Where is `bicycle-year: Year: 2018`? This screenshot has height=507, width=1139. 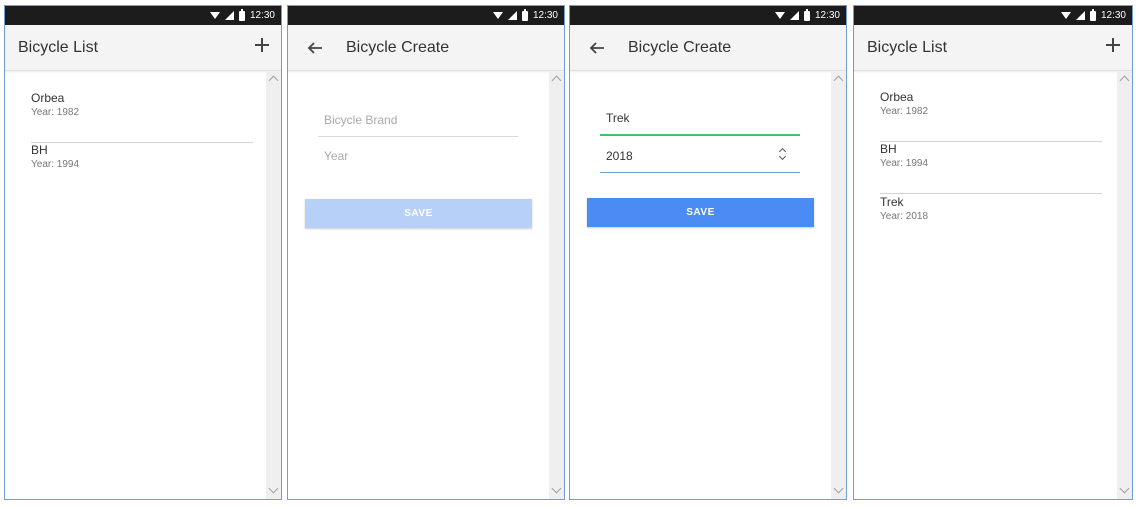 bicycle-year: Year: 2018 is located at coordinates (904, 216).